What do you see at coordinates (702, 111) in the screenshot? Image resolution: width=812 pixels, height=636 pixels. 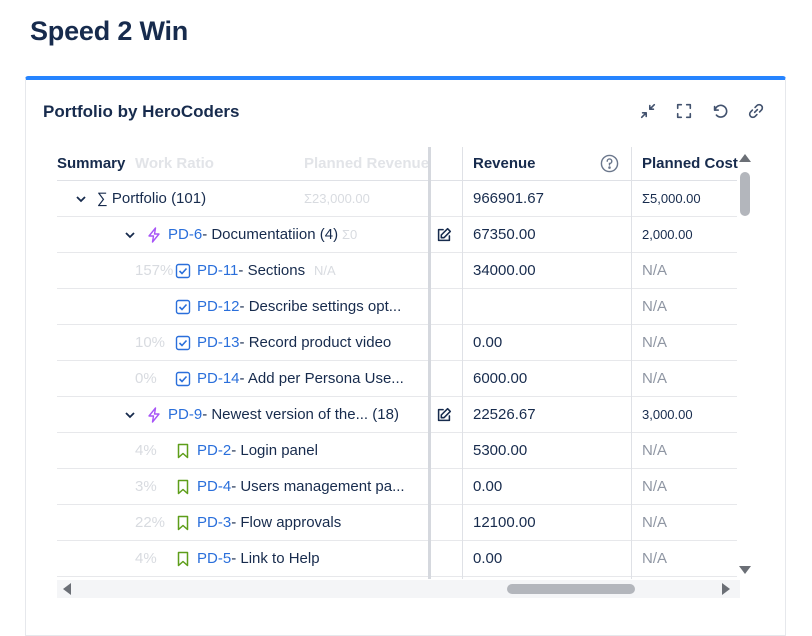 I see `gadget-toolbar` at bounding box center [702, 111].